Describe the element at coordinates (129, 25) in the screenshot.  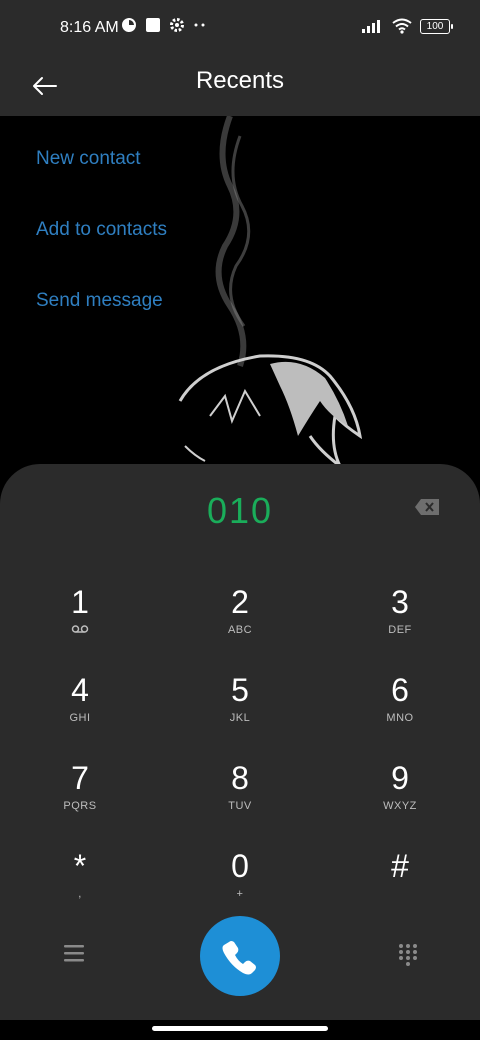
I see `notification-icon` at that location.